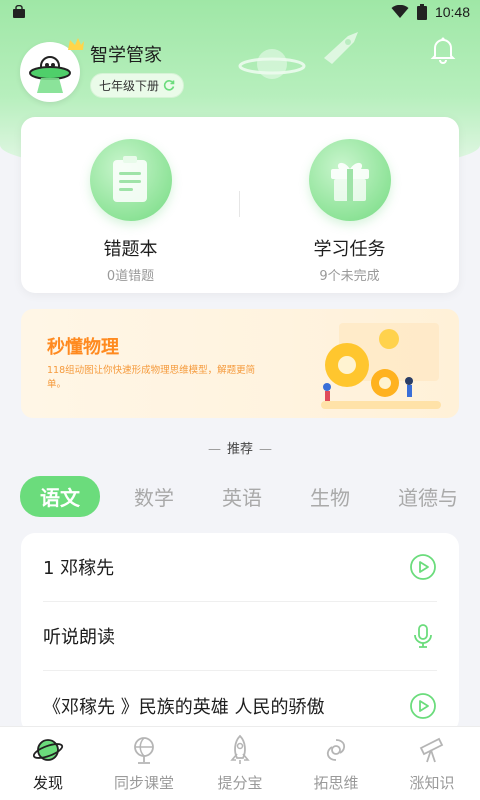 The image size is (480, 800). What do you see at coordinates (130, 249) in the screenshot?
I see `quick-action-title: 错题本` at bounding box center [130, 249].